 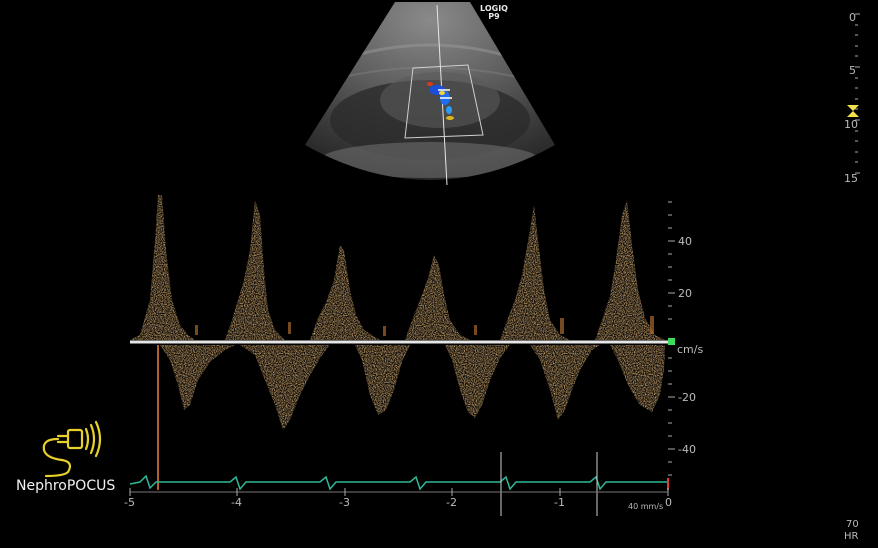 I want to click on time-label-neg1: -1, so click(x=559, y=502).